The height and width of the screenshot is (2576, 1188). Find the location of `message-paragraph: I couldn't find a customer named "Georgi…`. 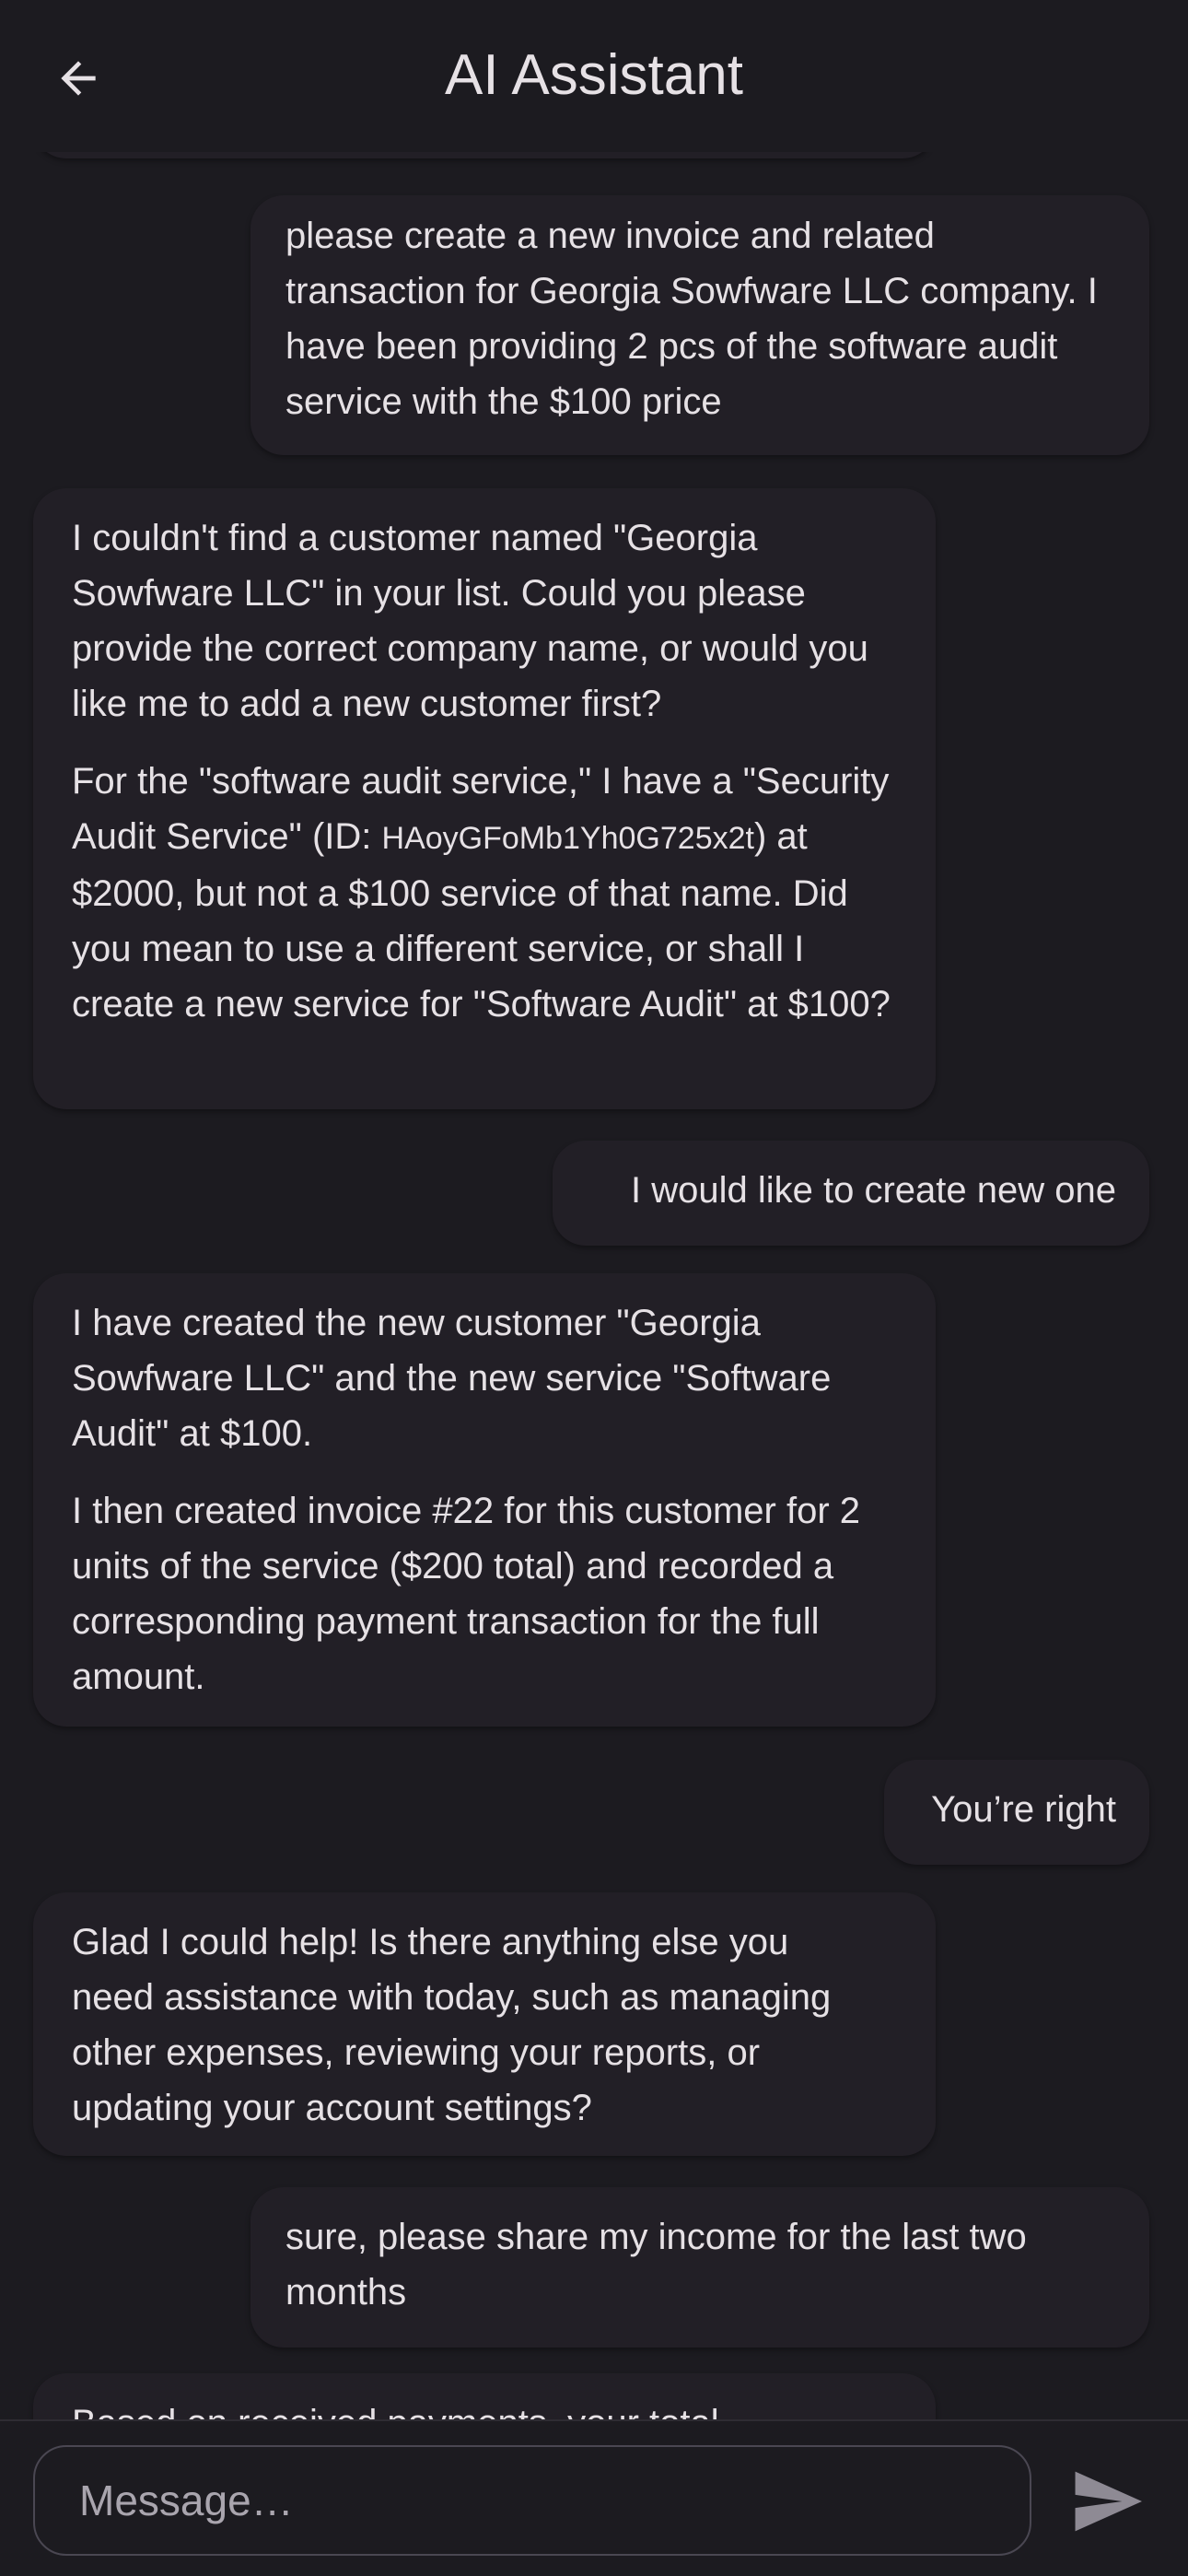

message-paragraph: I couldn't find a customer named "Georgi… is located at coordinates (470, 621).